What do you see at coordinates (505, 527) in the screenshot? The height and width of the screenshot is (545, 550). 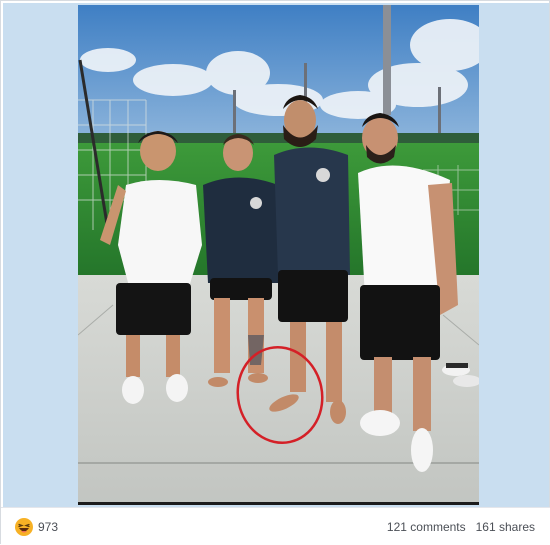 I see `shares-count-link: 161 shares` at bounding box center [505, 527].